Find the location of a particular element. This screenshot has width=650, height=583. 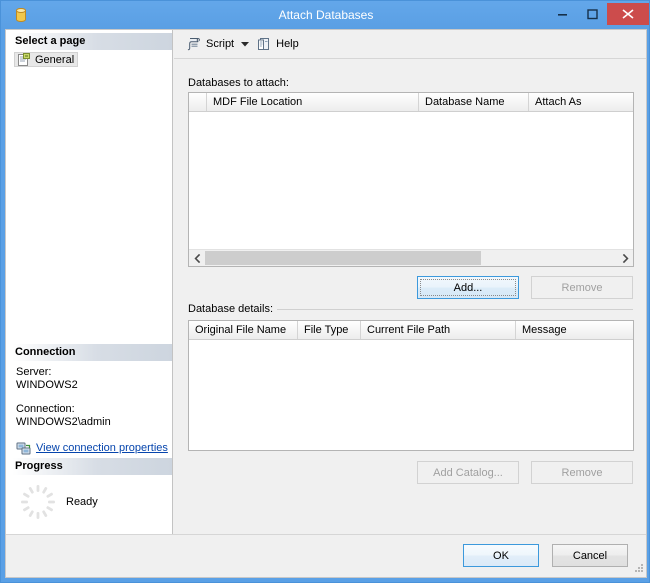

column-header-message: Message is located at coordinates (574, 330).